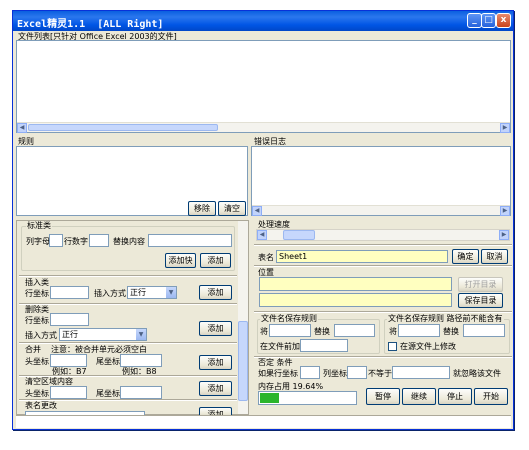 Image resolution: width=529 pixels, height=450 pixels. What do you see at coordinates (289, 319) in the screenshot?
I see `fname-title: 文件名保存规则` at bounding box center [289, 319].